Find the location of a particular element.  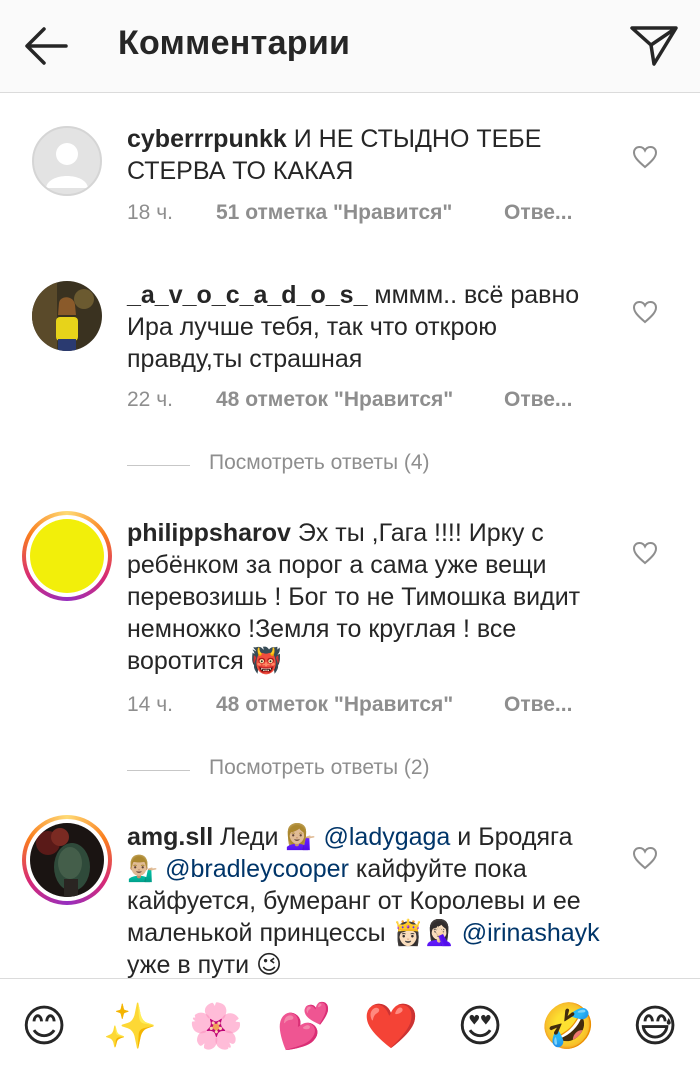

arrow-left-icon is located at coordinates (46, 46).